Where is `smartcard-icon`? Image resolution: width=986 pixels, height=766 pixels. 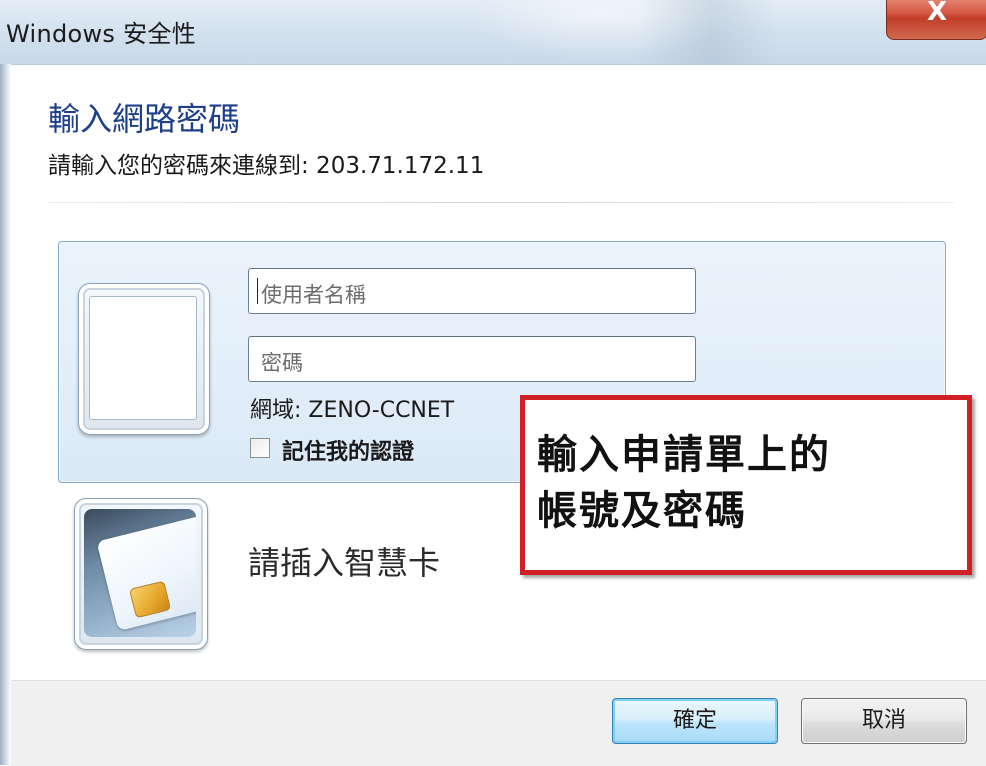
smartcard-icon is located at coordinates (141, 574).